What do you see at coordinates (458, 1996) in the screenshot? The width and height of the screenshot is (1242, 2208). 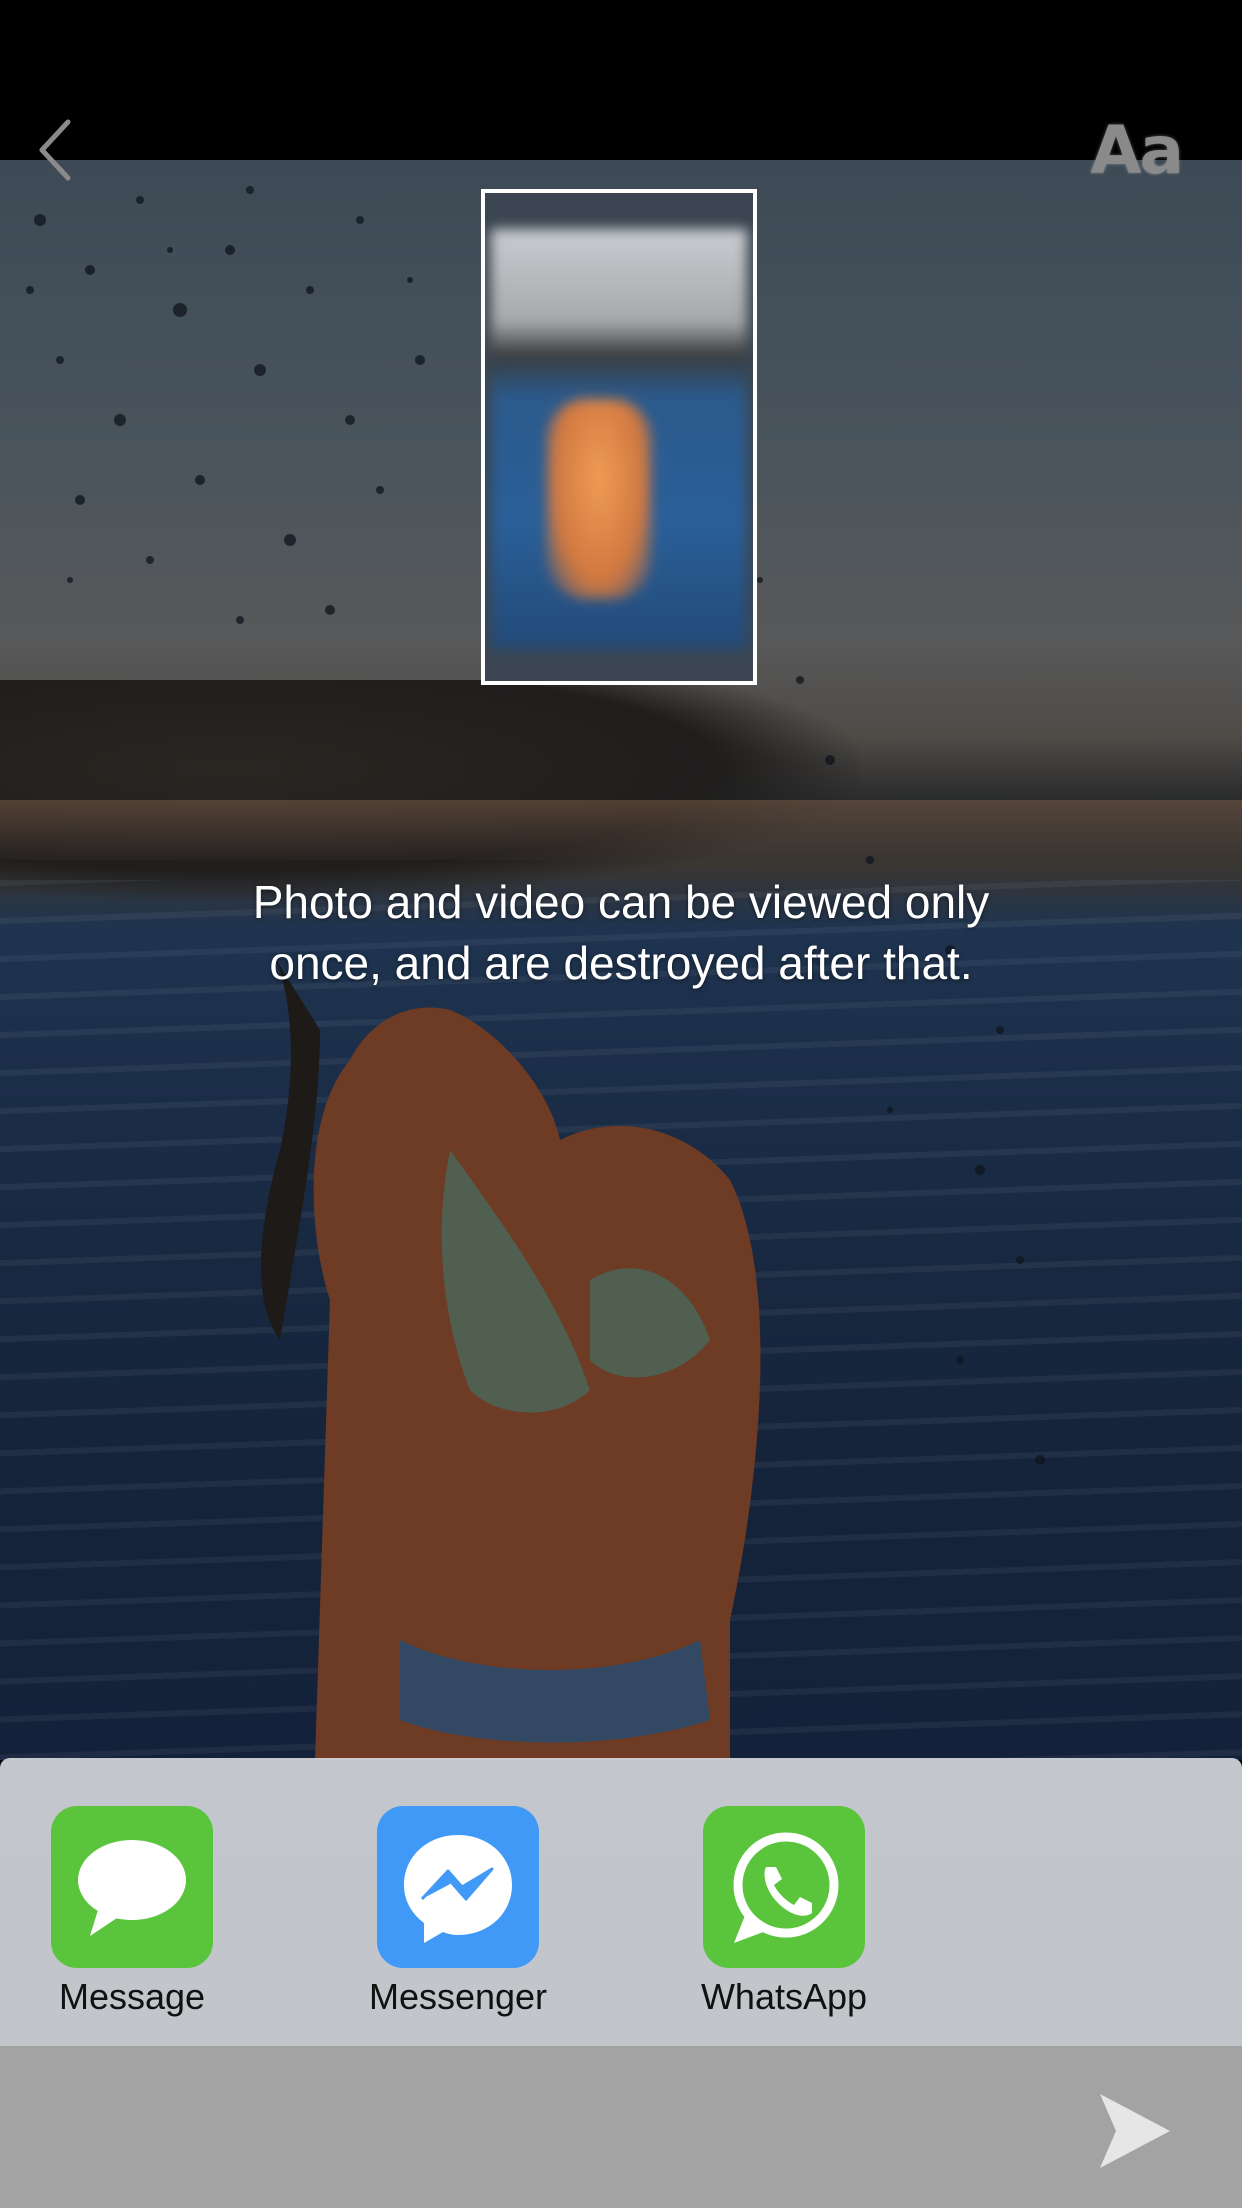 I see `app-label: Messenger` at bounding box center [458, 1996].